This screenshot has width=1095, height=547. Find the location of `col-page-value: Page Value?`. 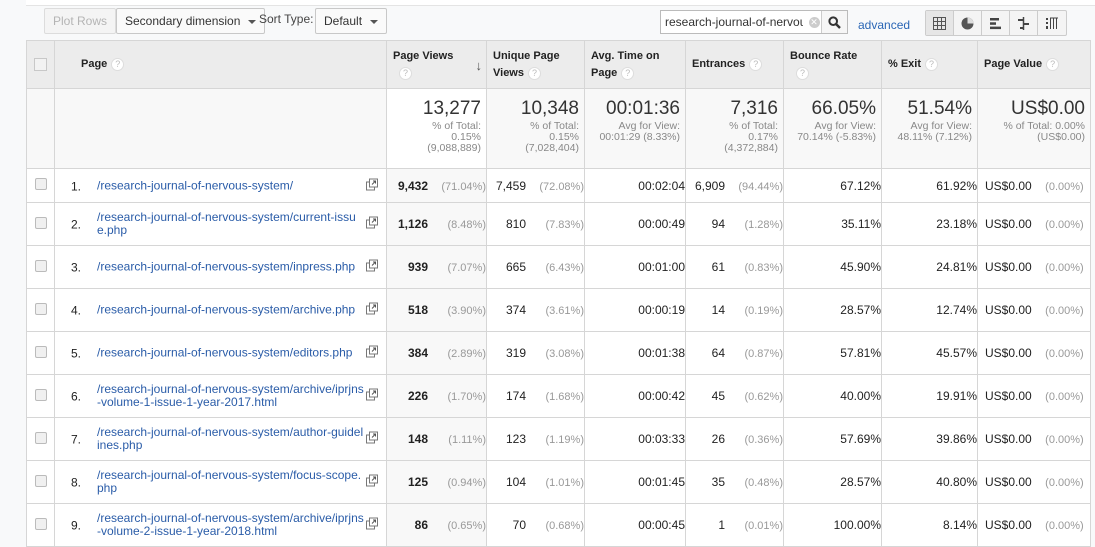

col-page-value: Page Value? is located at coordinates (1034, 64).